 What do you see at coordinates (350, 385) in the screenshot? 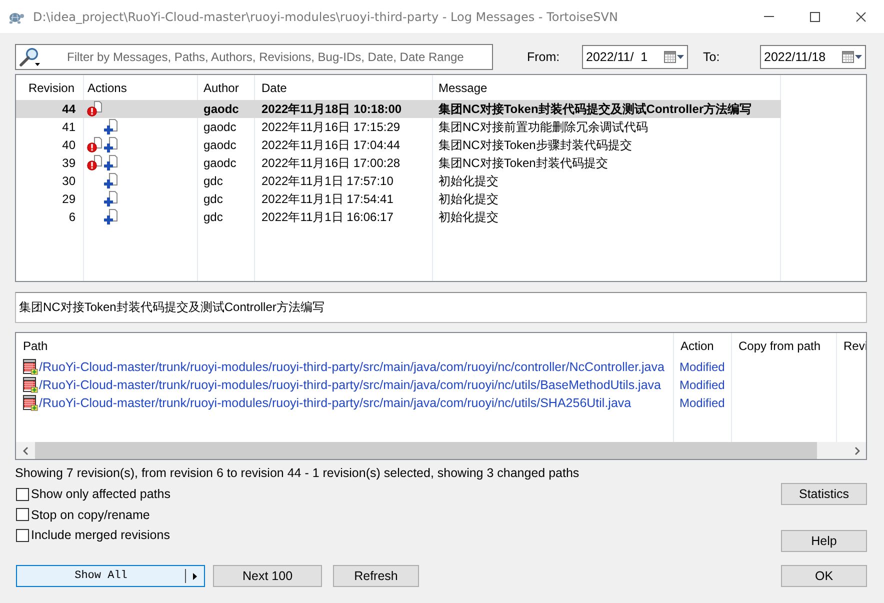
I see `file-path: /RuoYi-Cloud-master/trunk/ruoyi-modules/ruoyi-third-party/src/main/java/com/ruoyi/nc/utils/BaseMethodUtils.java` at bounding box center [350, 385].